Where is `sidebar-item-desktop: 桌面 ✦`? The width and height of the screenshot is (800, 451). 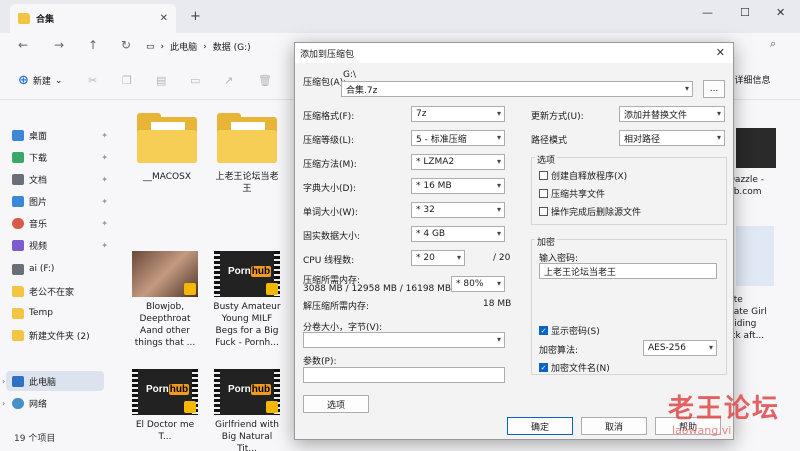
sidebar-item-desktop: 桌面 ✦ is located at coordinates (60, 135).